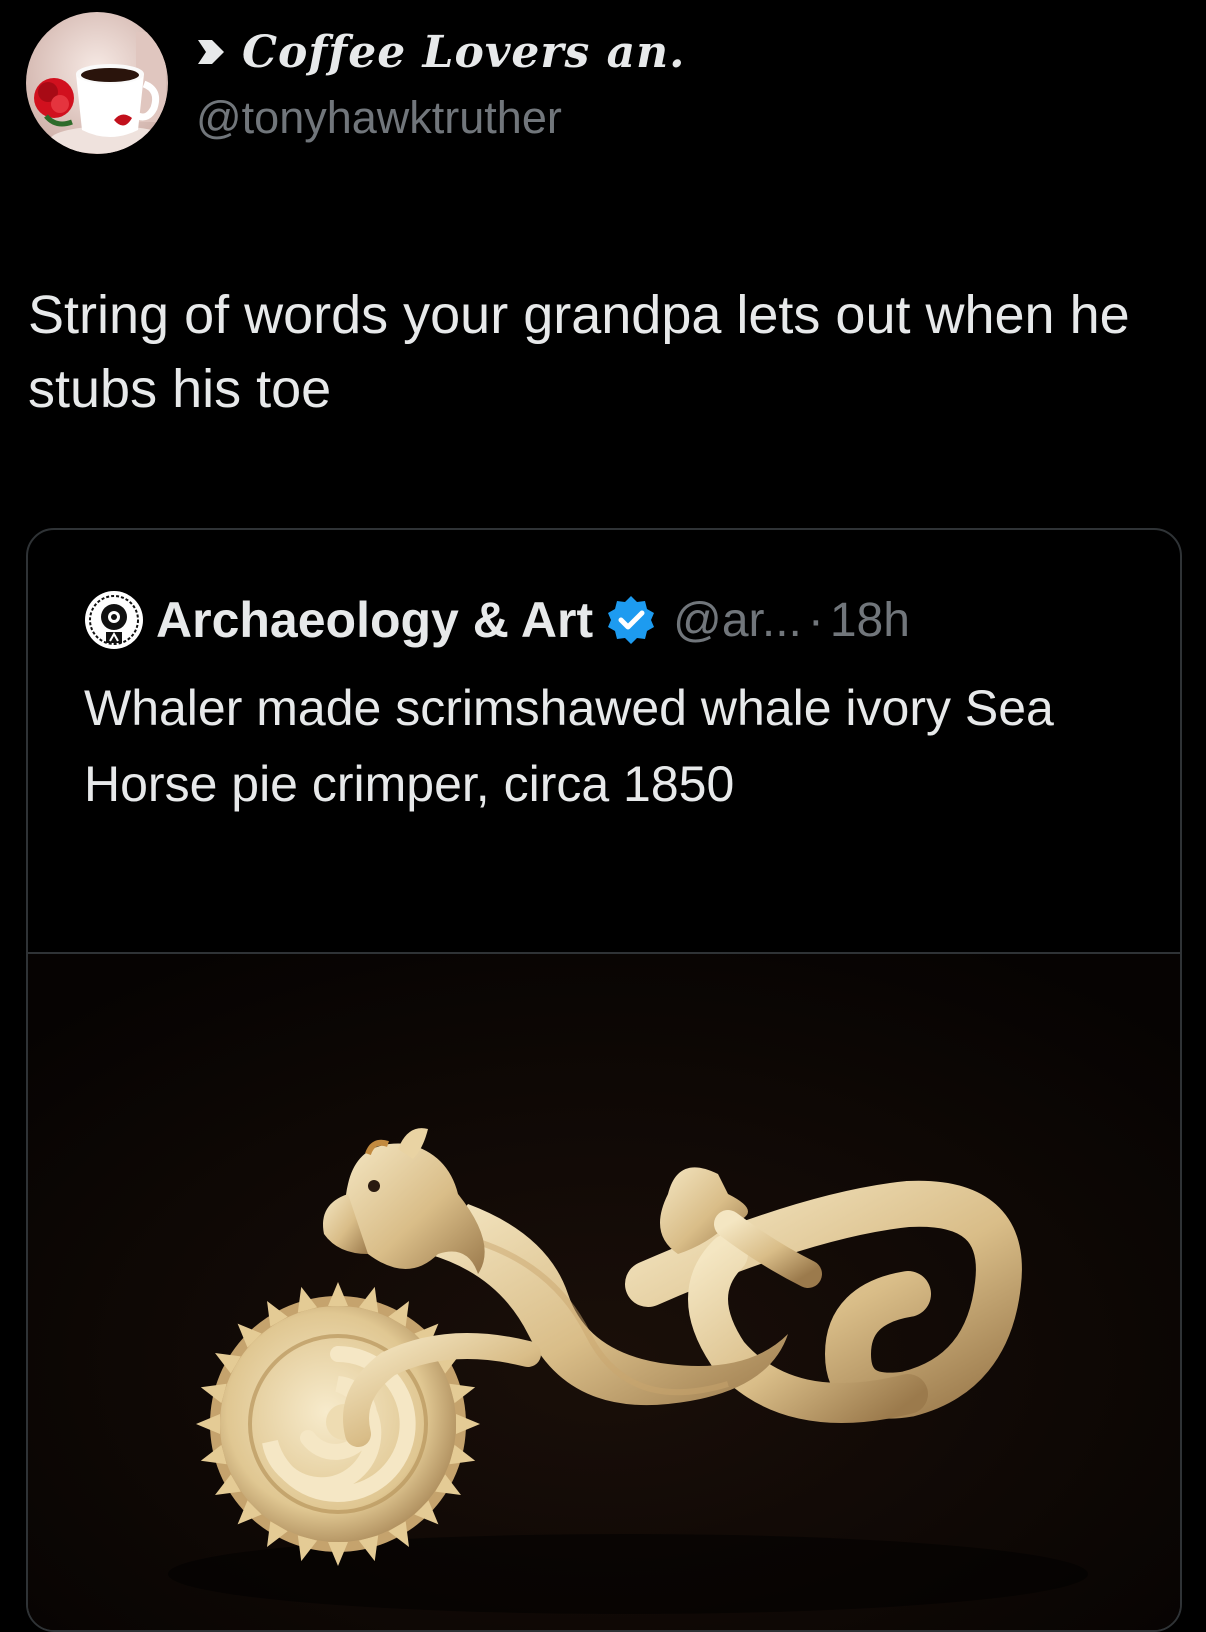 The width and height of the screenshot is (1206, 1632). What do you see at coordinates (379, 118) in the screenshot?
I see `author-handle: @tonyhawktruther` at bounding box center [379, 118].